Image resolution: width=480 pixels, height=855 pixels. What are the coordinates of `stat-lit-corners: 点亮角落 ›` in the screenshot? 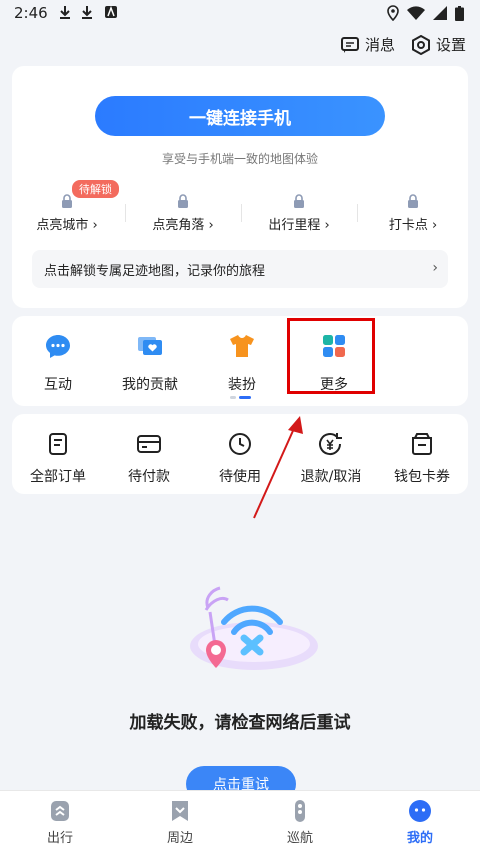 It's located at (183, 213).